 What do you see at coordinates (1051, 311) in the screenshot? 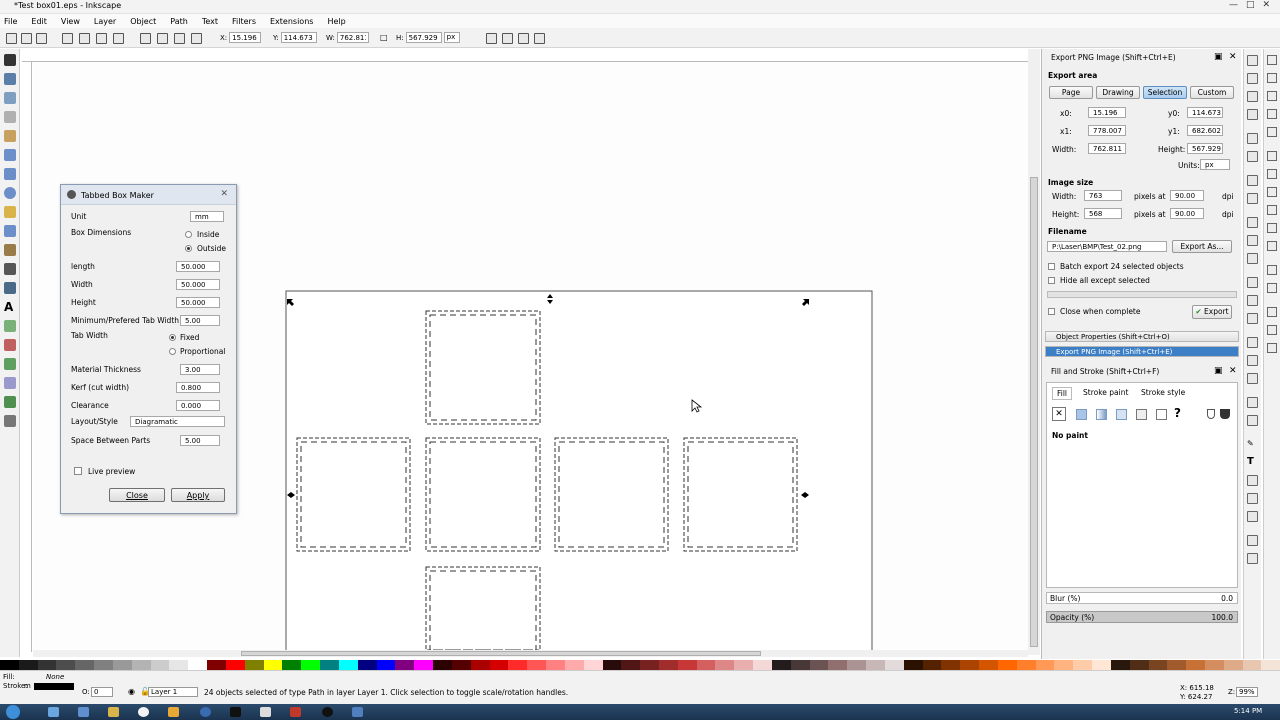
I see `close-when-complete-checkbox` at bounding box center [1051, 311].